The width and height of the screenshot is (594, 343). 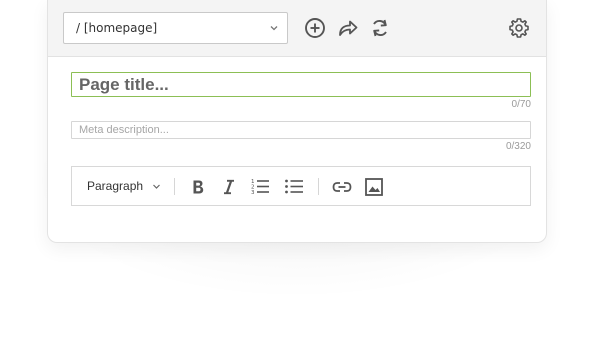 I want to click on rich-text-toolbar: Paragraph 1 2 3, so click(x=301, y=186).